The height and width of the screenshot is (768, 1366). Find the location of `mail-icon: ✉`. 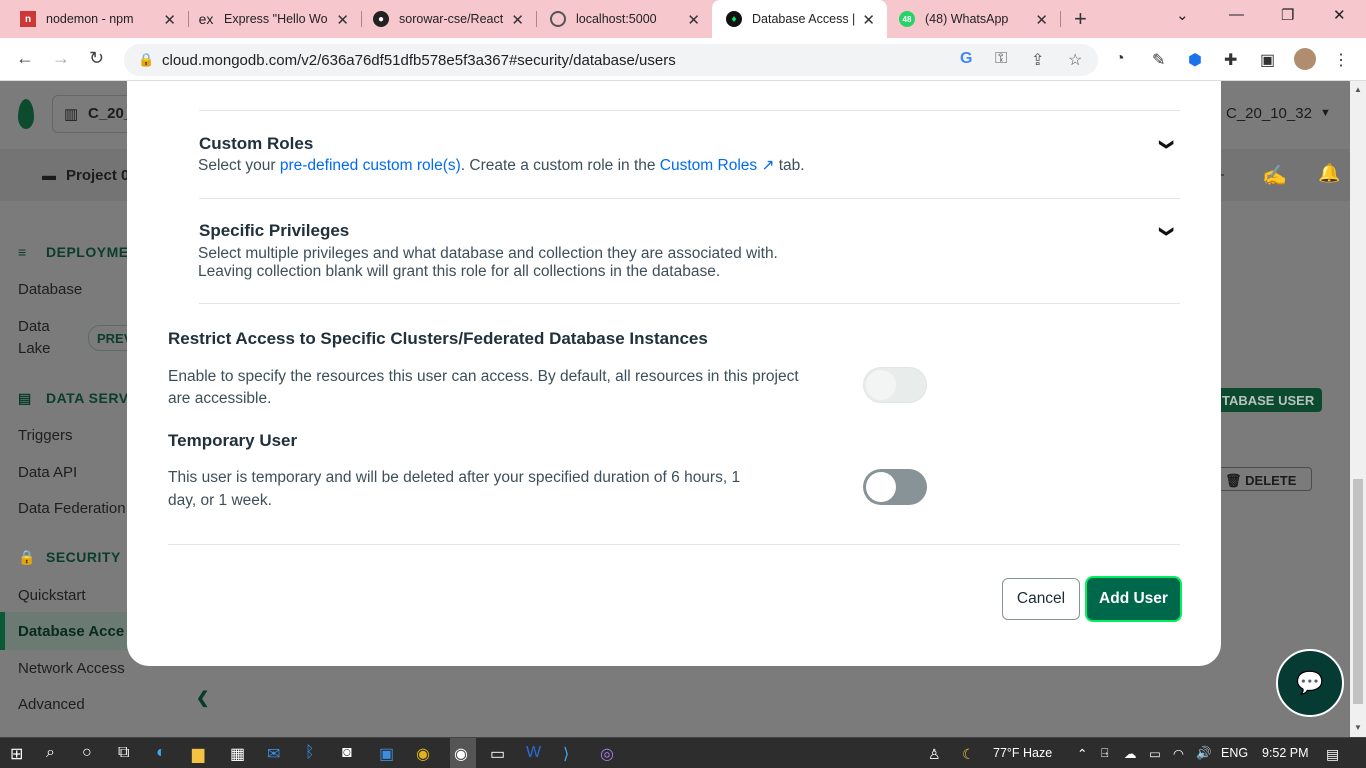

mail-icon: ✉ is located at coordinates (273, 754).